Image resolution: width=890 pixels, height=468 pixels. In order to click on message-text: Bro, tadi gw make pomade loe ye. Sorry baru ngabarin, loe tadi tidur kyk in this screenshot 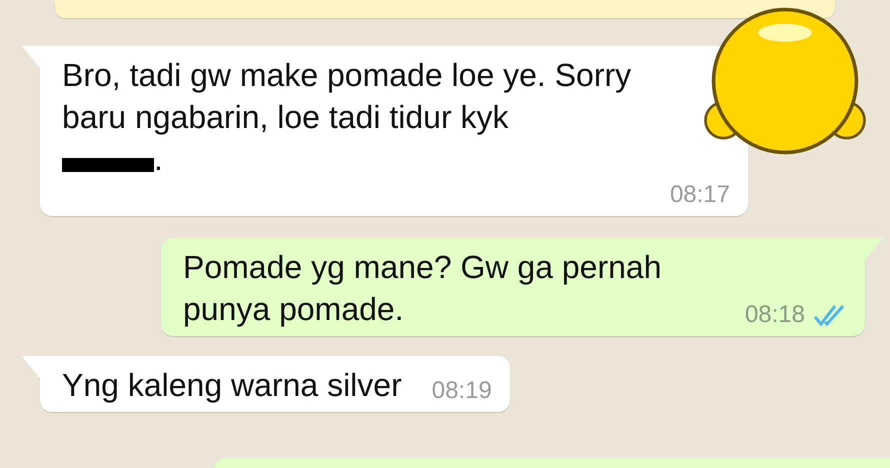, I will do `click(347, 96)`.